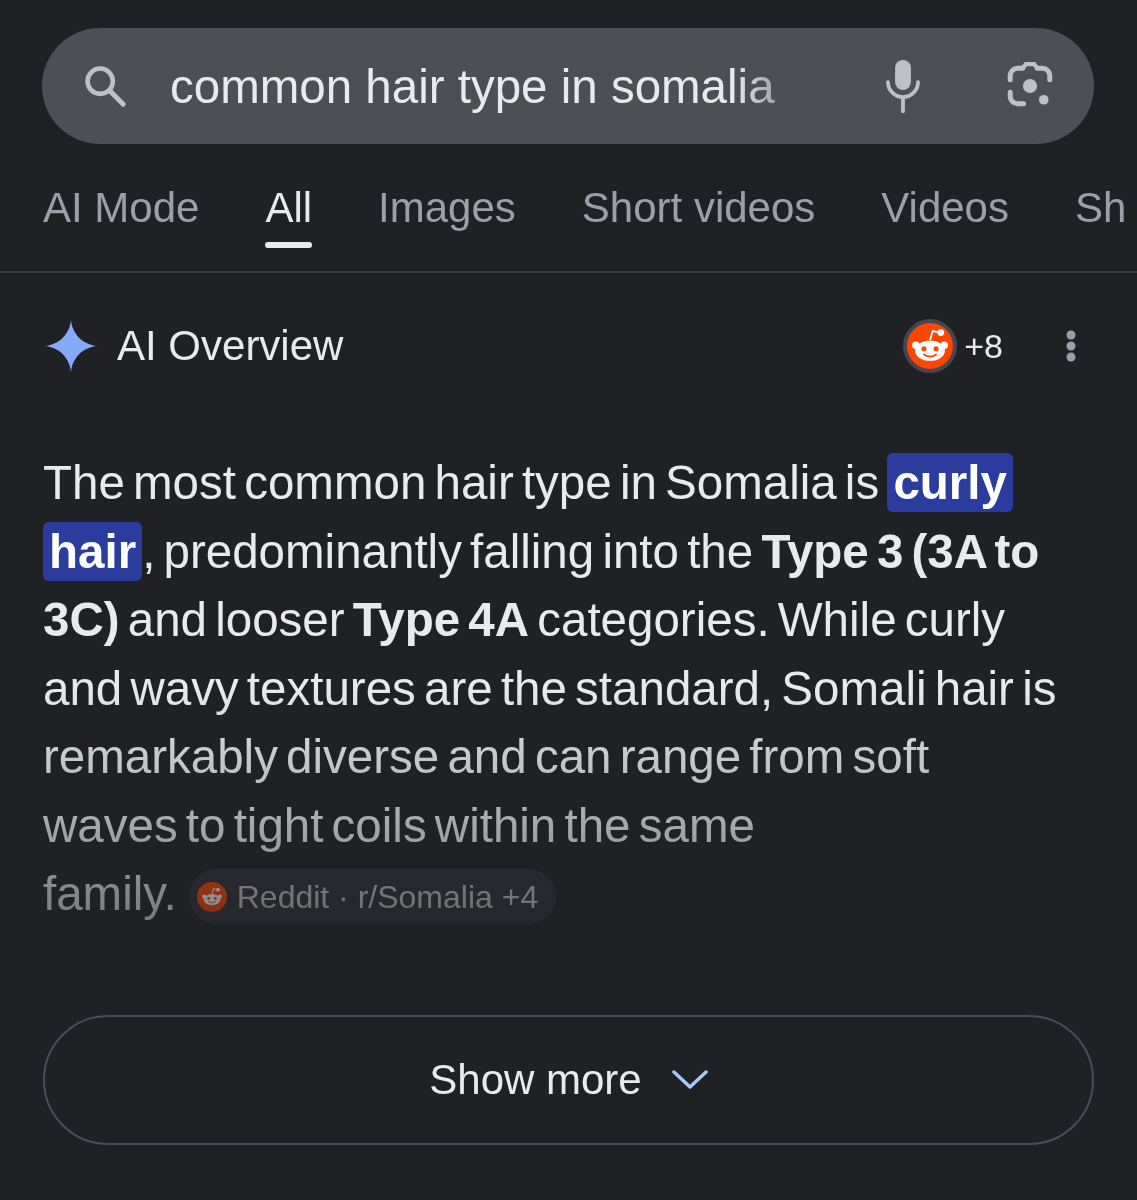 This screenshot has height=1200, width=1137. What do you see at coordinates (372, 897) in the screenshot?
I see `source-chip: Reddit · r/Somalia +4` at bounding box center [372, 897].